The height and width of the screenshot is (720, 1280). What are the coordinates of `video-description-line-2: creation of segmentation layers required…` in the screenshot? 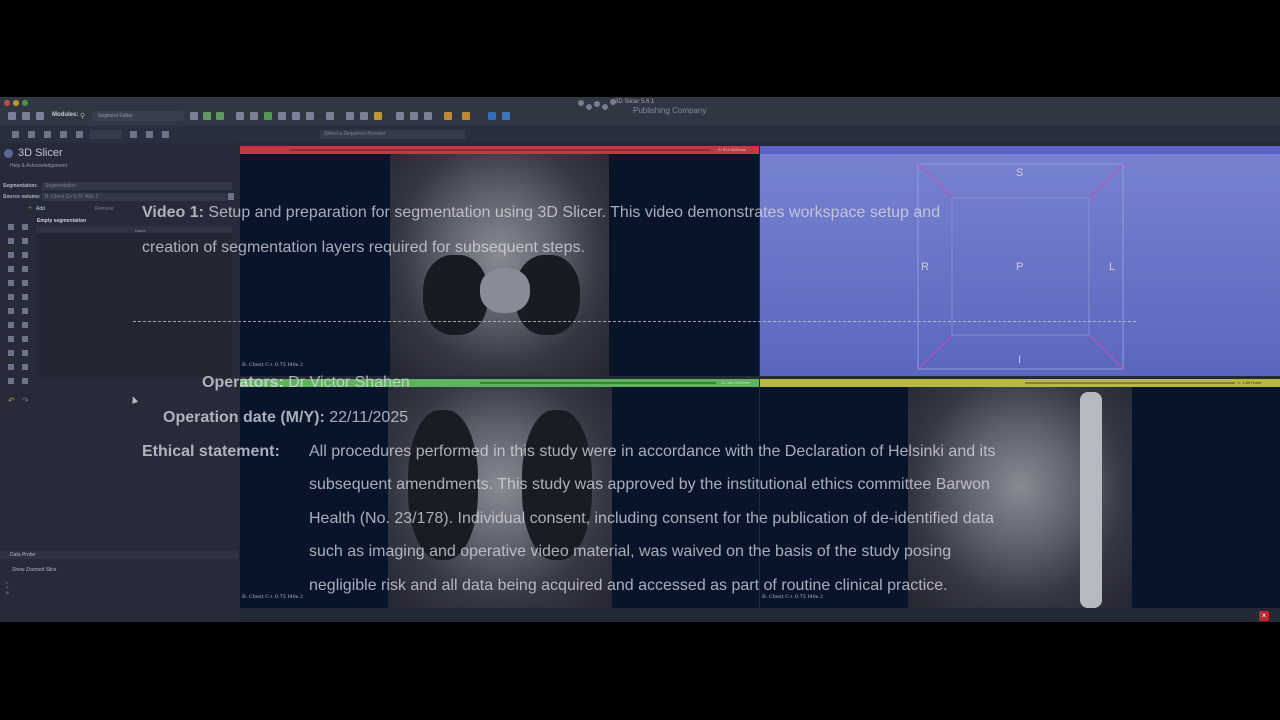 It's located at (363, 247).